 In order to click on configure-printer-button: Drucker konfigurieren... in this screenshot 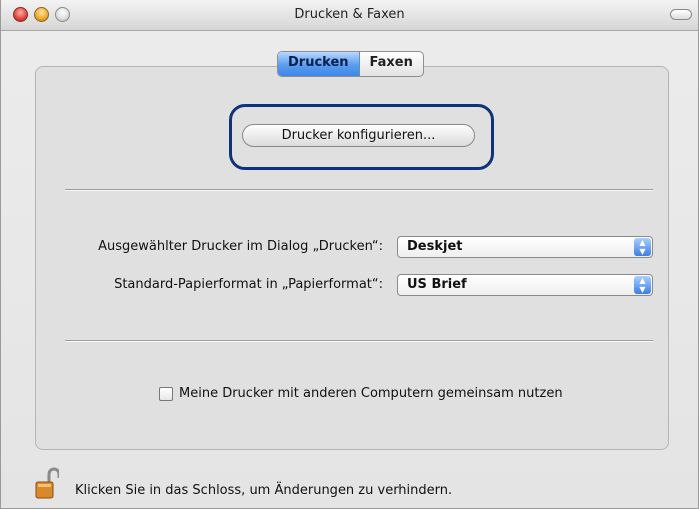, I will do `click(358, 135)`.